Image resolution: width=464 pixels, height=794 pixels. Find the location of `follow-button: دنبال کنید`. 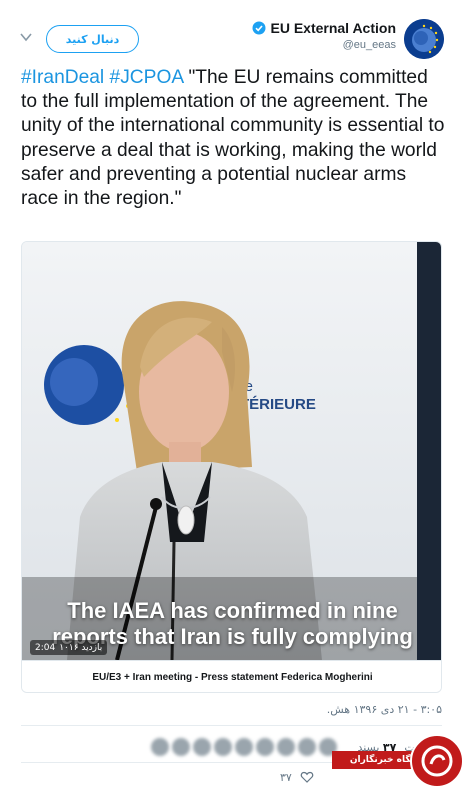

follow-button: دنبال کنید is located at coordinates (92, 39).